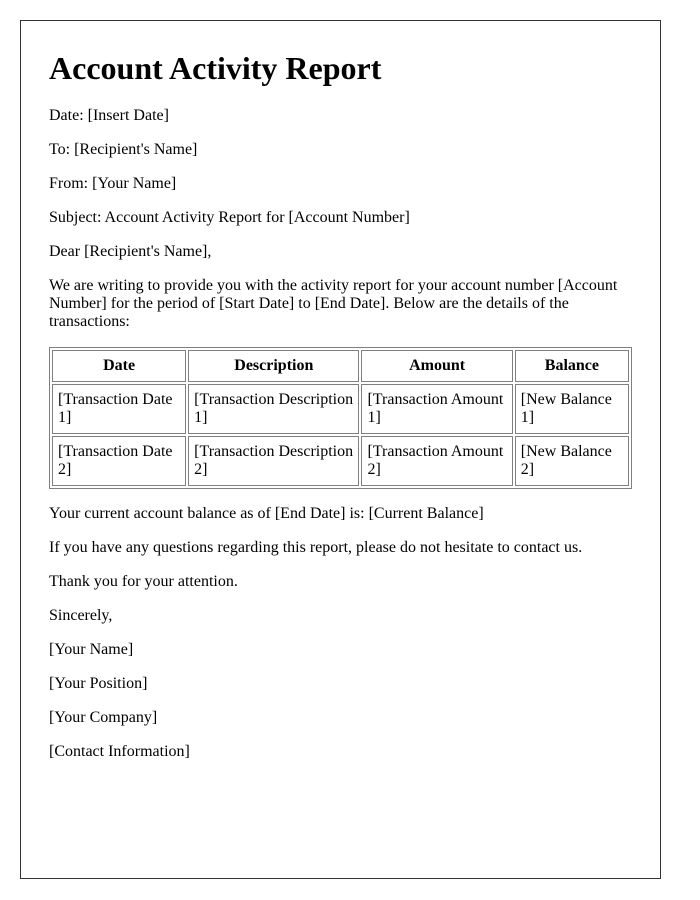 This screenshot has height=900, width=700. Describe the element at coordinates (274, 461) in the screenshot. I see `cell-description: [Transaction Description 2]` at that location.